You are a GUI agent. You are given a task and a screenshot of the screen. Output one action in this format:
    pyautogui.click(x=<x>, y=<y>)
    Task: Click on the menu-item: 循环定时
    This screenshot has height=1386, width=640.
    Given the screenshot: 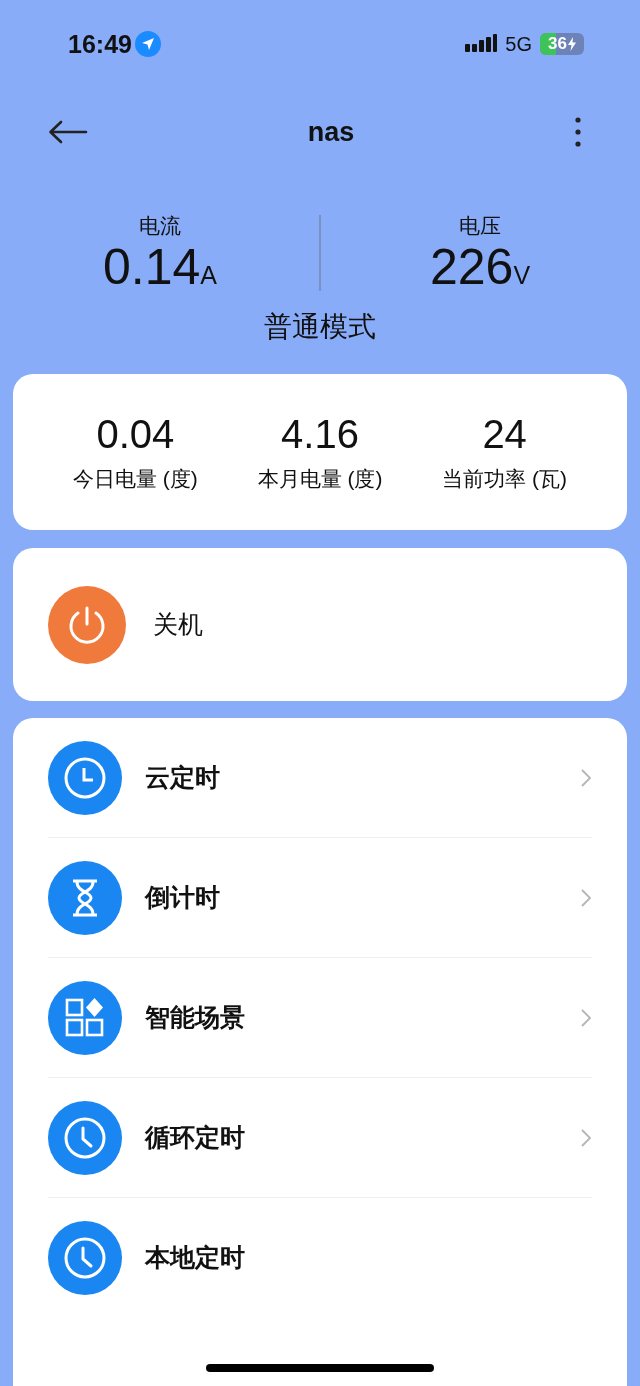 What is the action you would take?
    pyautogui.click(x=320, y=1137)
    